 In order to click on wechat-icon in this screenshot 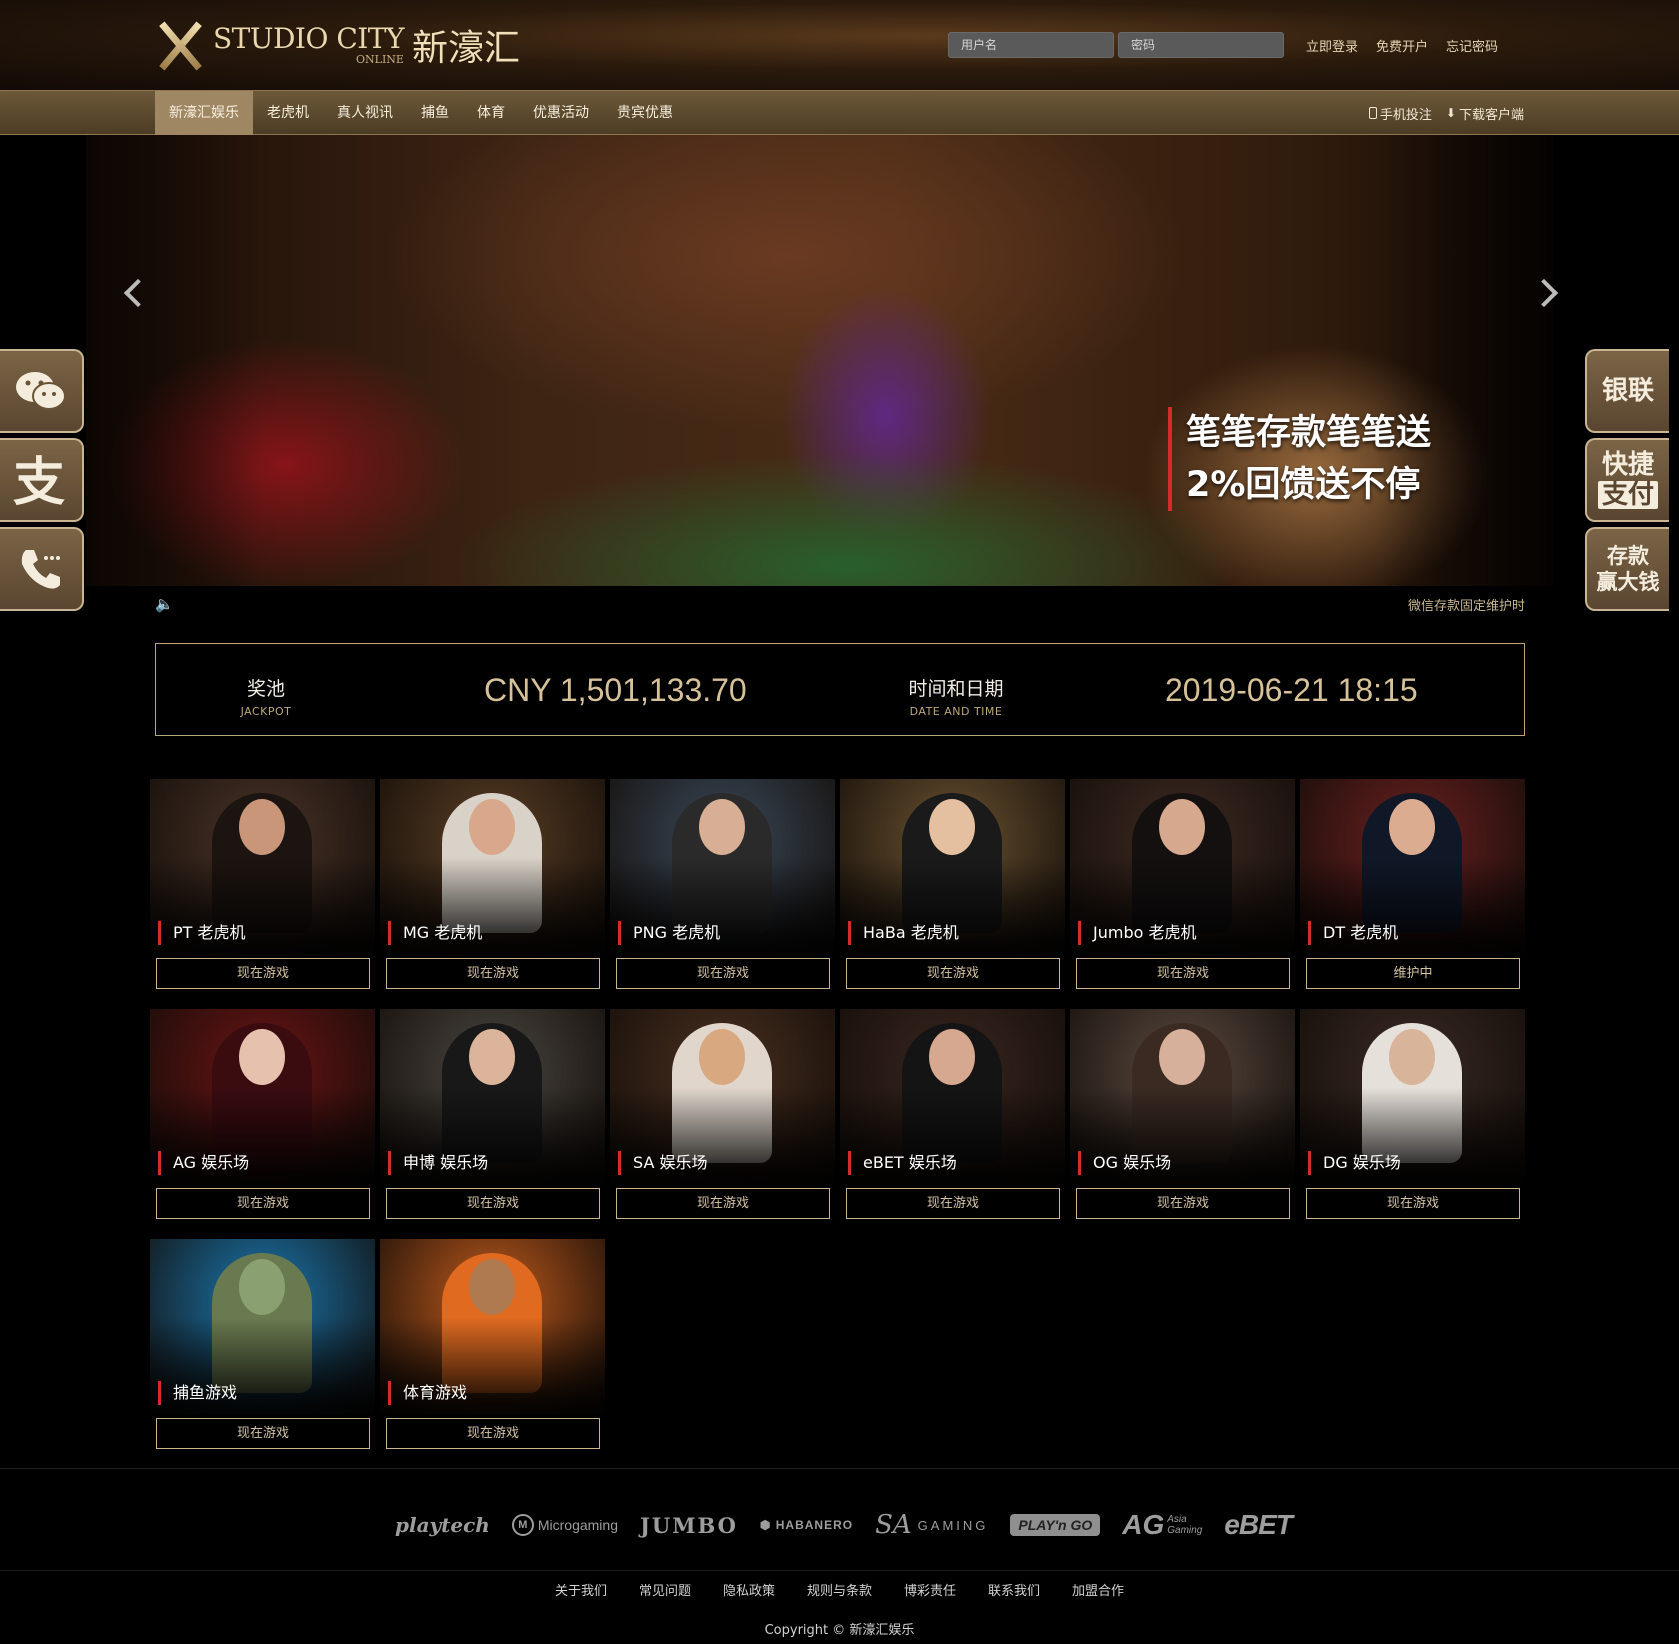, I will do `click(41, 391)`.